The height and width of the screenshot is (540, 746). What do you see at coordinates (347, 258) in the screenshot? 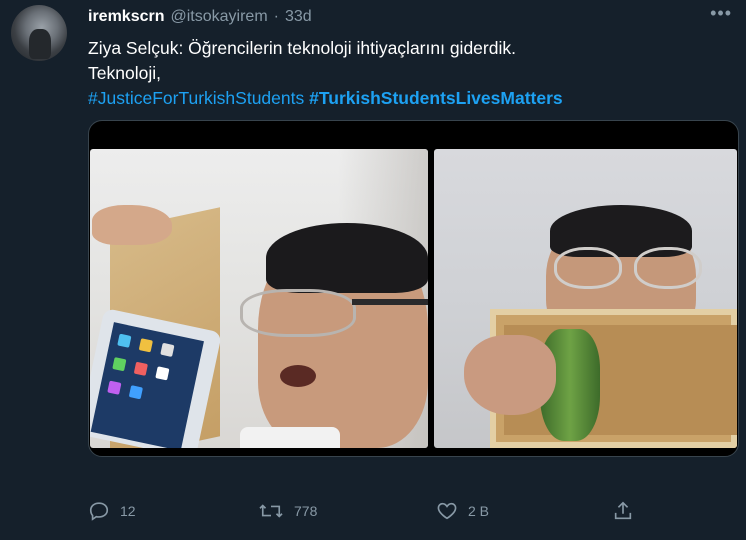
I see `child-hair` at bounding box center [347, 258].